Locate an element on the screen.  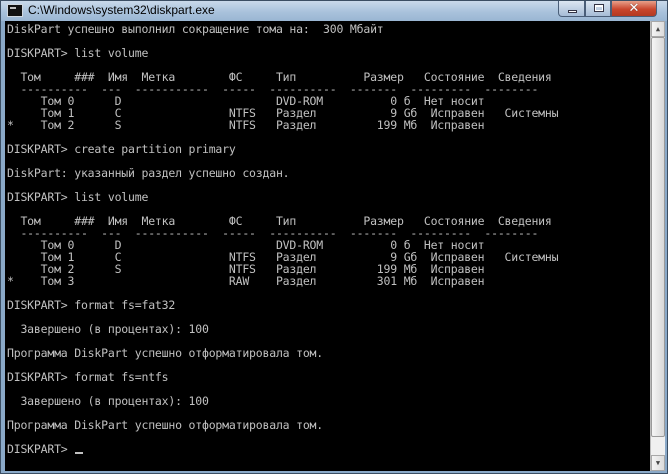
console-line: * Том 2 S NTFS Раздел 199 Мб Исправен is located at coordinates (246, 125).